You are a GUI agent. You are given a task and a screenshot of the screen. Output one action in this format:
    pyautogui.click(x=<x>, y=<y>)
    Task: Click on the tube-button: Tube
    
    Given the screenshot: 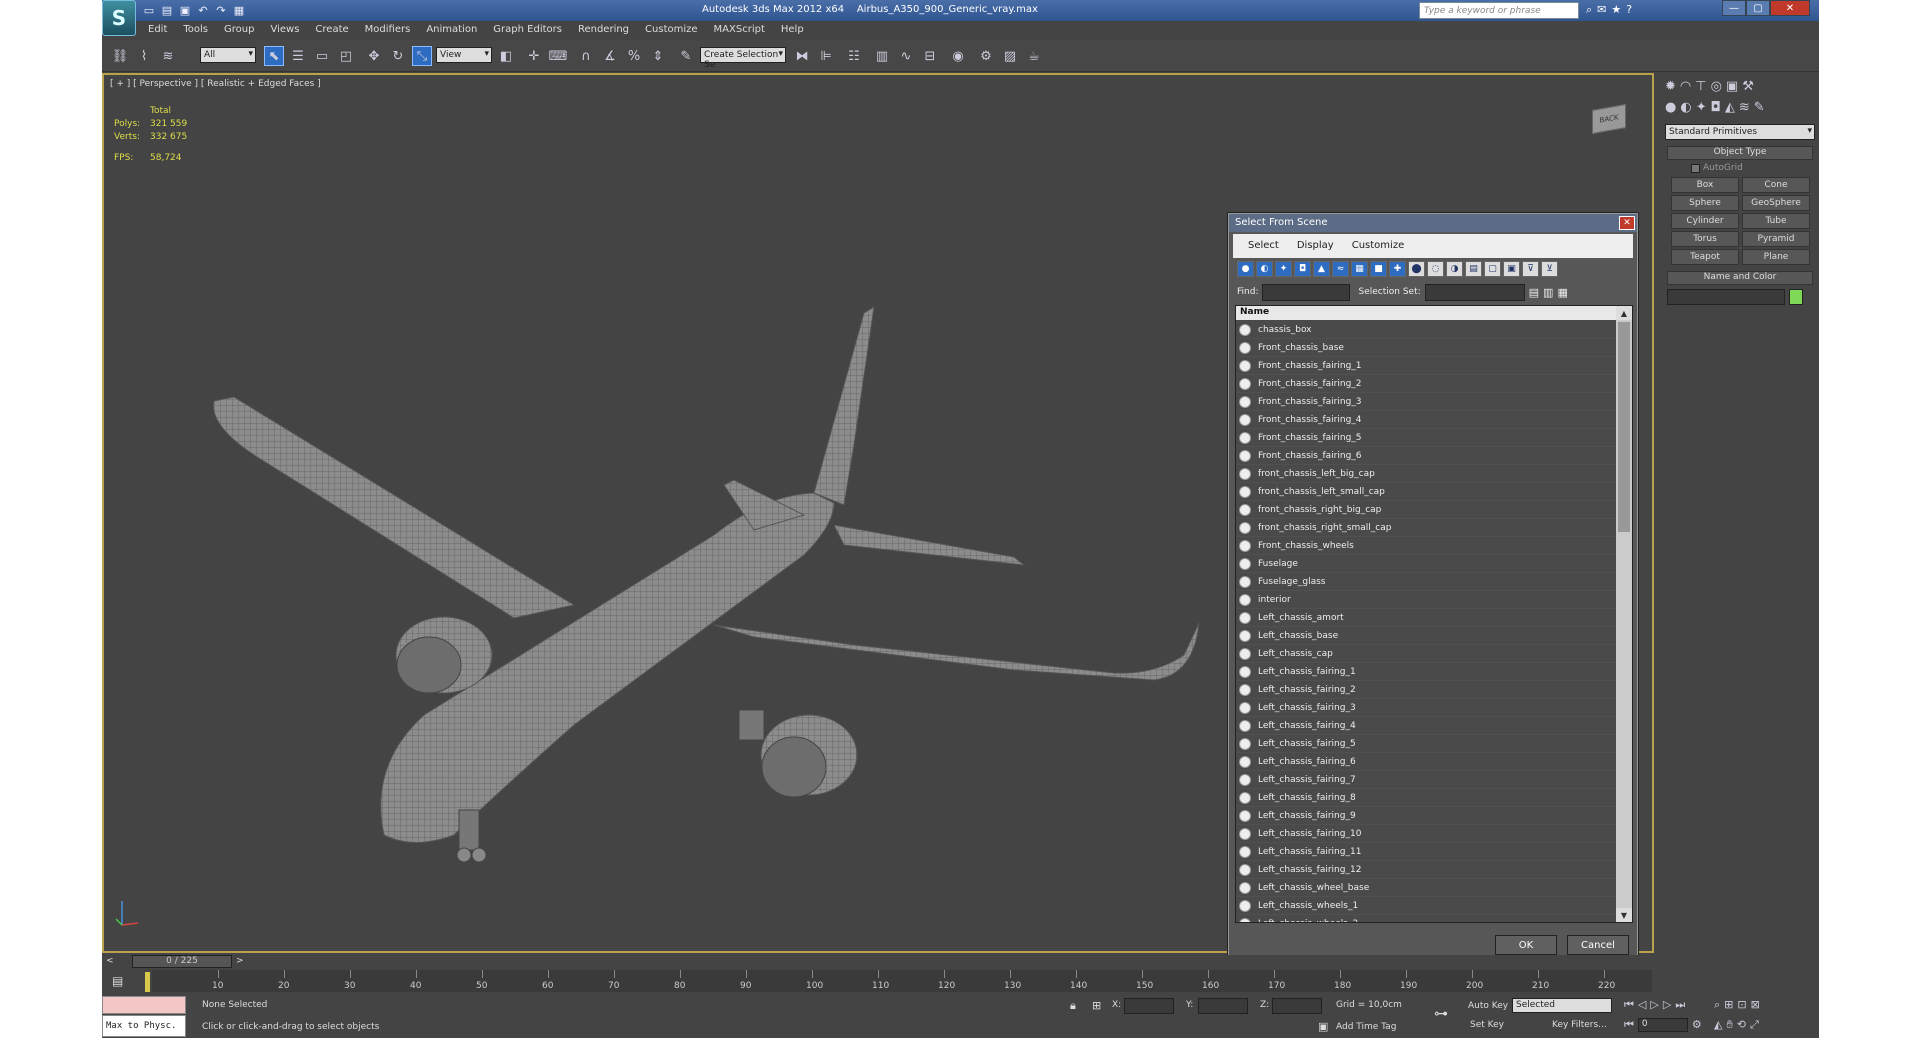 What is the action you would take?
    pyautogui.click(x=1776, y=221)
    